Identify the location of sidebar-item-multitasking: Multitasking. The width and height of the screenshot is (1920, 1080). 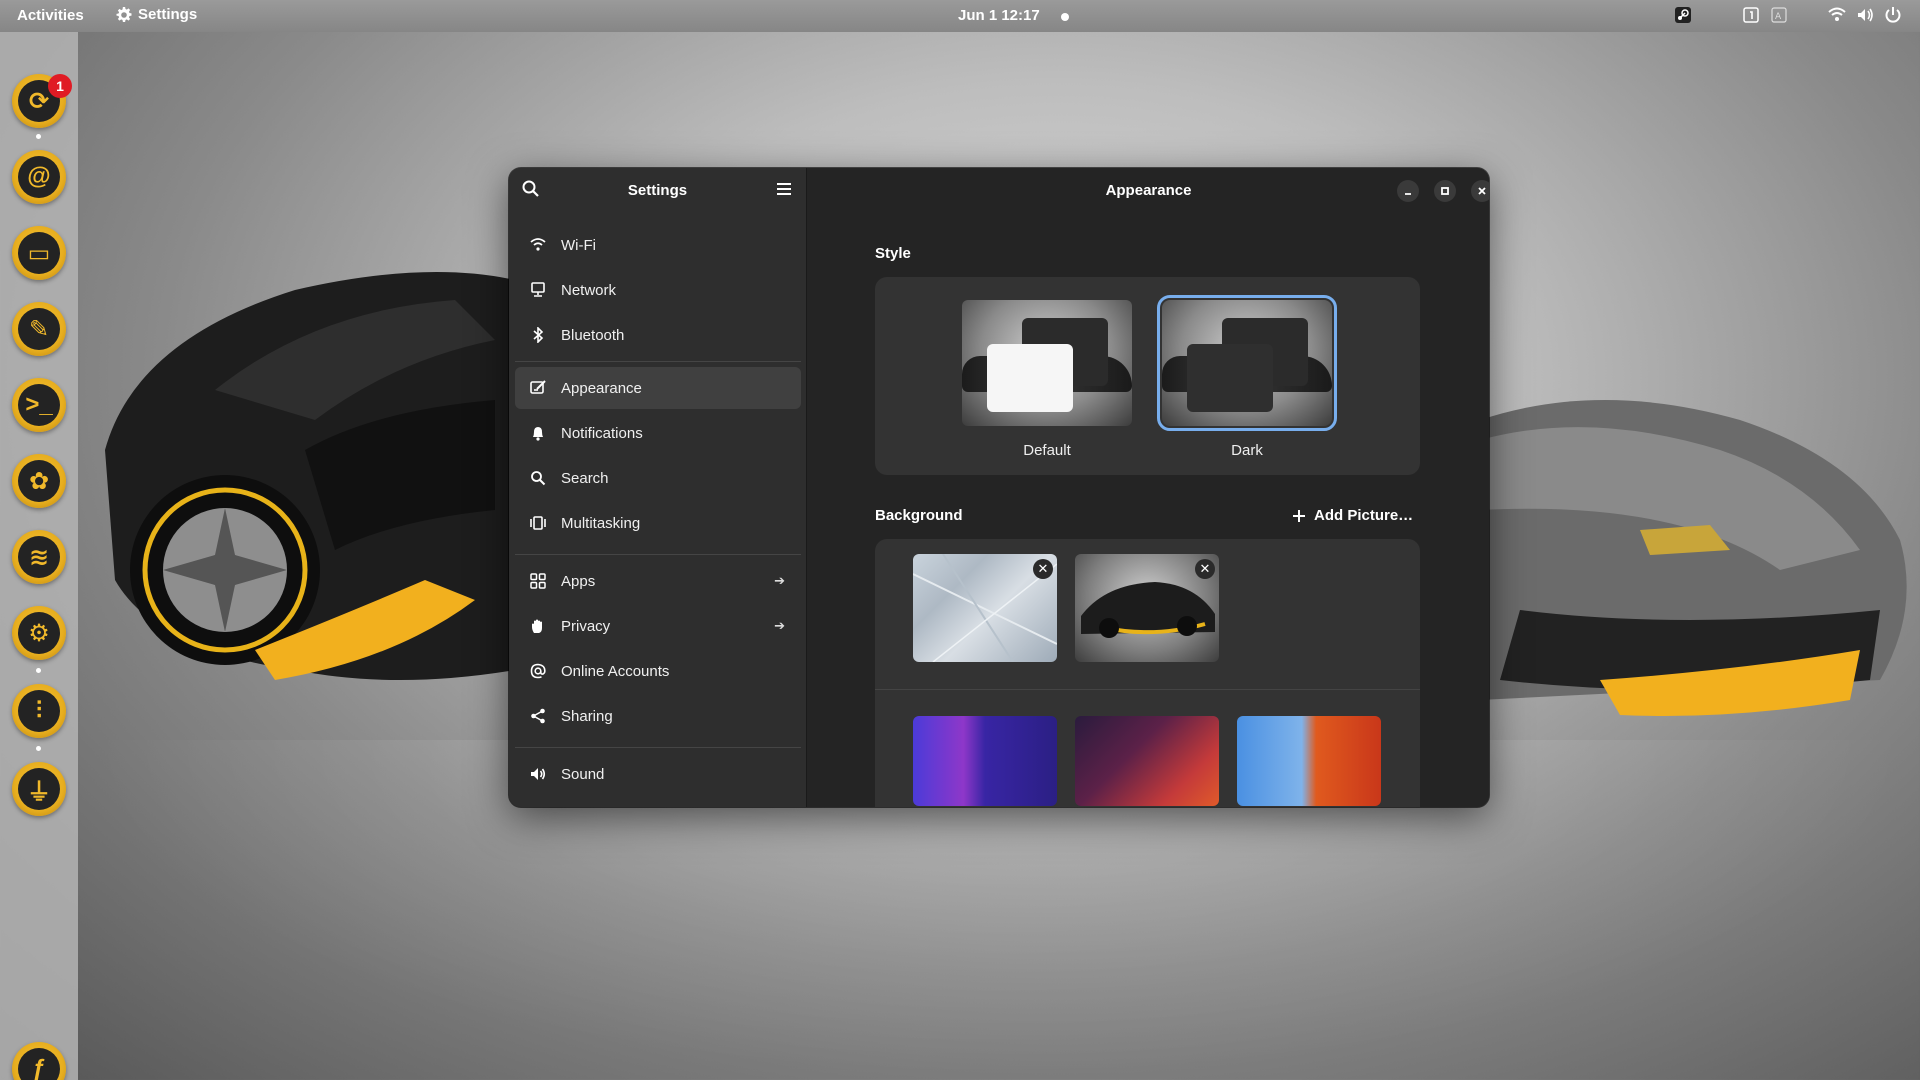
(658, 523).